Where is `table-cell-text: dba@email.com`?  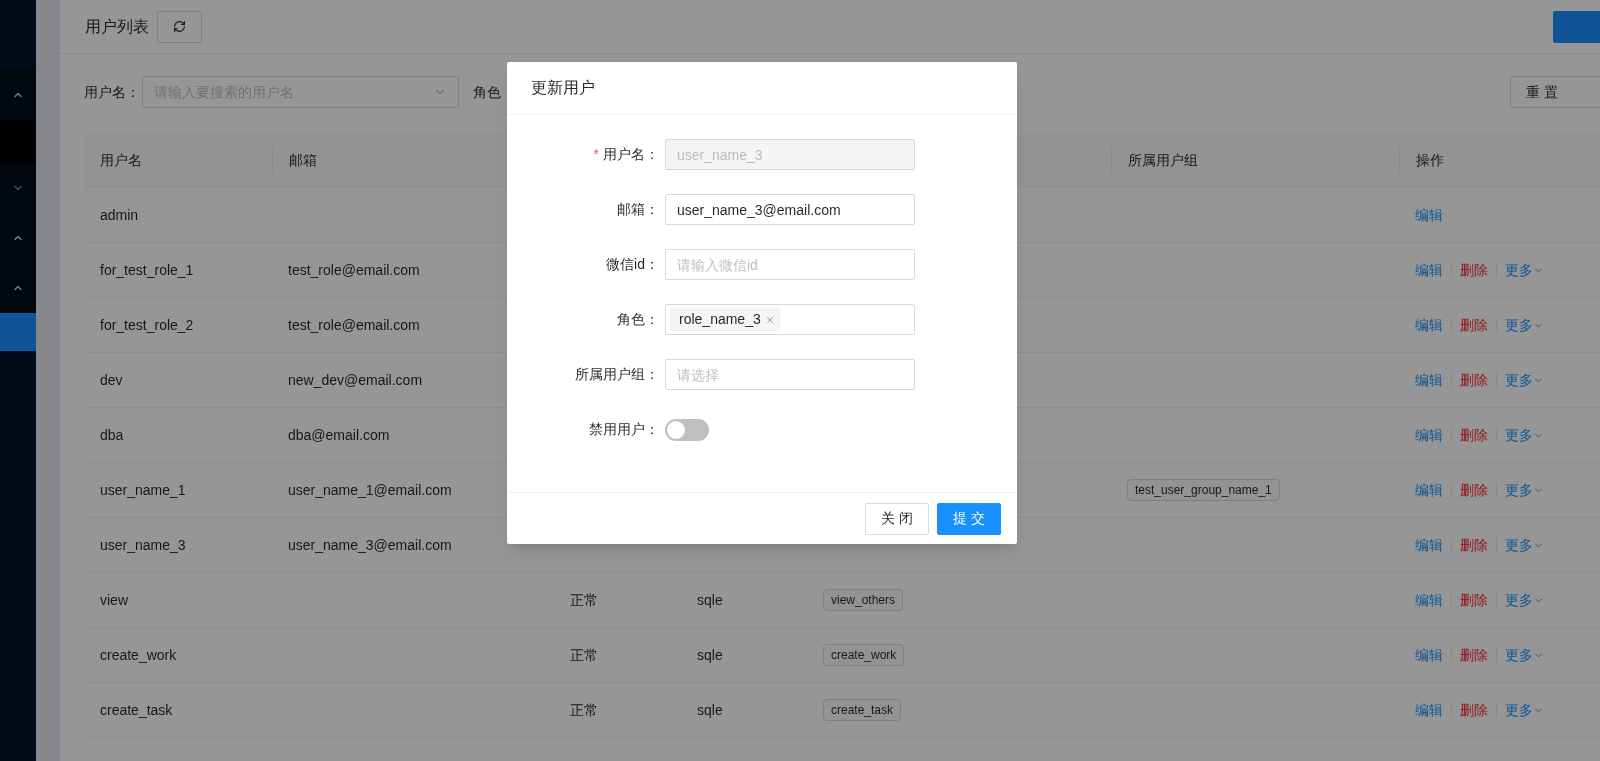
table-cell-text: dba@email.com is located at coordinates (339, 435).